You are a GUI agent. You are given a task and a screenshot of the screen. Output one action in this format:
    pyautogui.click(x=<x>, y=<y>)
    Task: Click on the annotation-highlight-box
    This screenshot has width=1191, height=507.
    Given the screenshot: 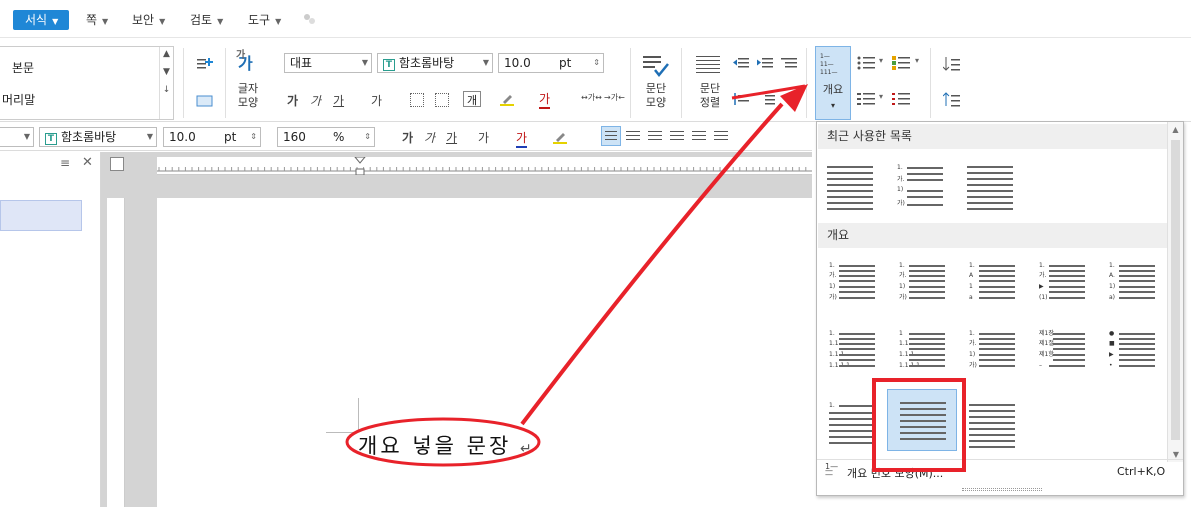 What is the action you would take?
    pyautogui.click(x=919, y=425)
    